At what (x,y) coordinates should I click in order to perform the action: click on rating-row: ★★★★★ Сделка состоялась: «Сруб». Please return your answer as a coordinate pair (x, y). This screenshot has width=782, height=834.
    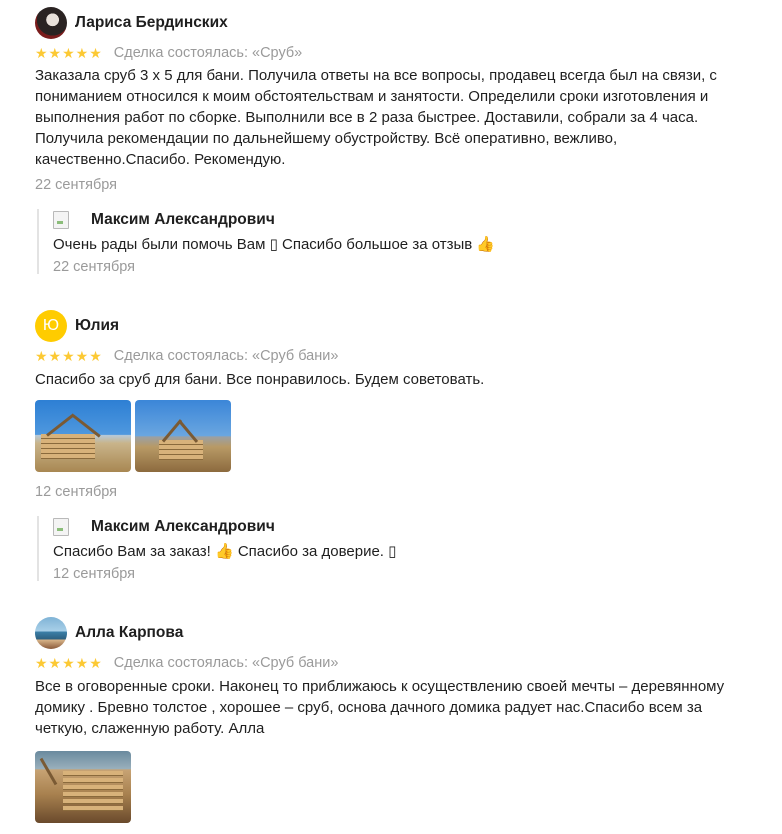
    Looking at the image, I should click on (168, 53).